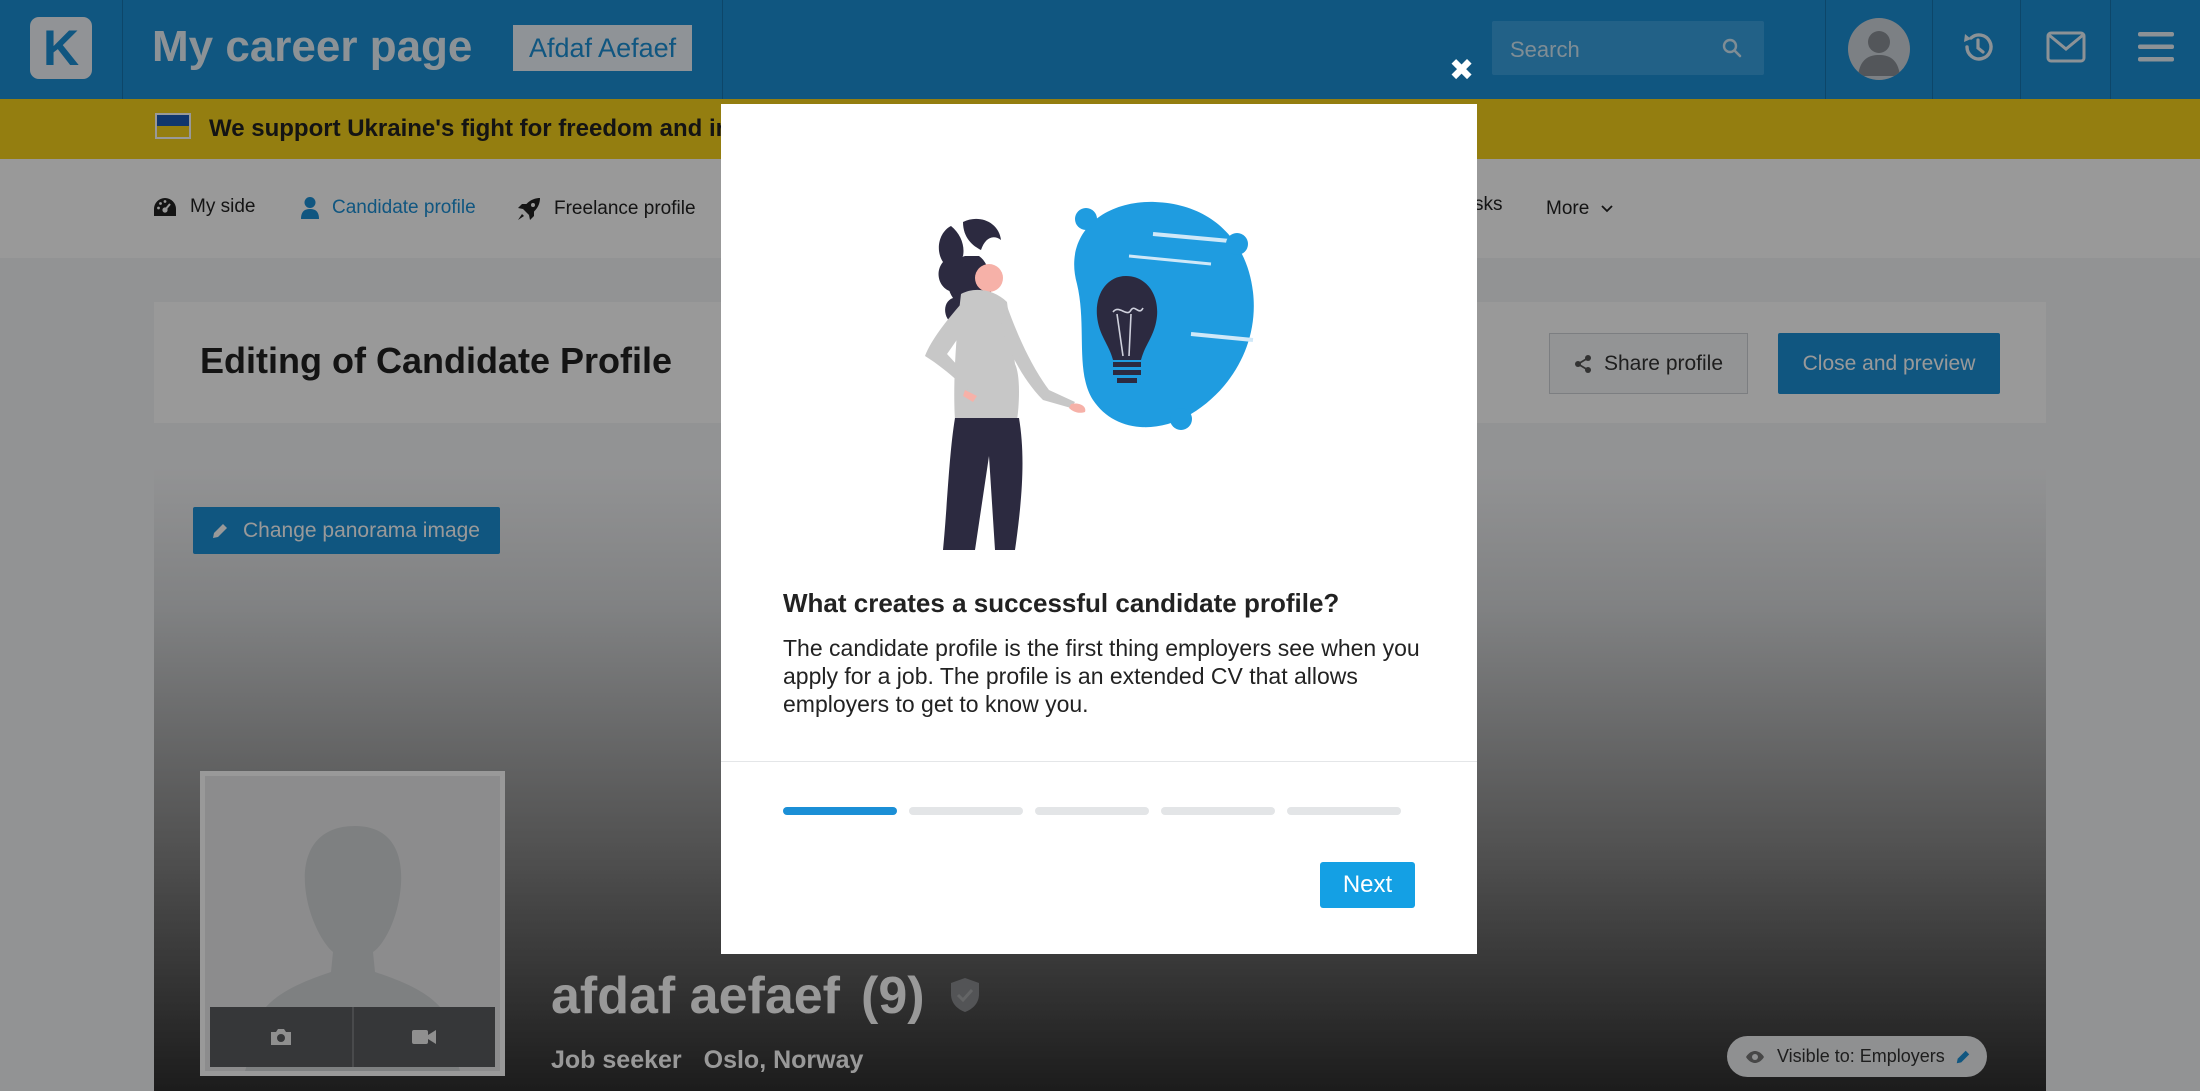 The image size is (2200, 1091). Describe the element at coordinates (1461, 71) in the screenshot. I see `close-icon: ✖` at that location.